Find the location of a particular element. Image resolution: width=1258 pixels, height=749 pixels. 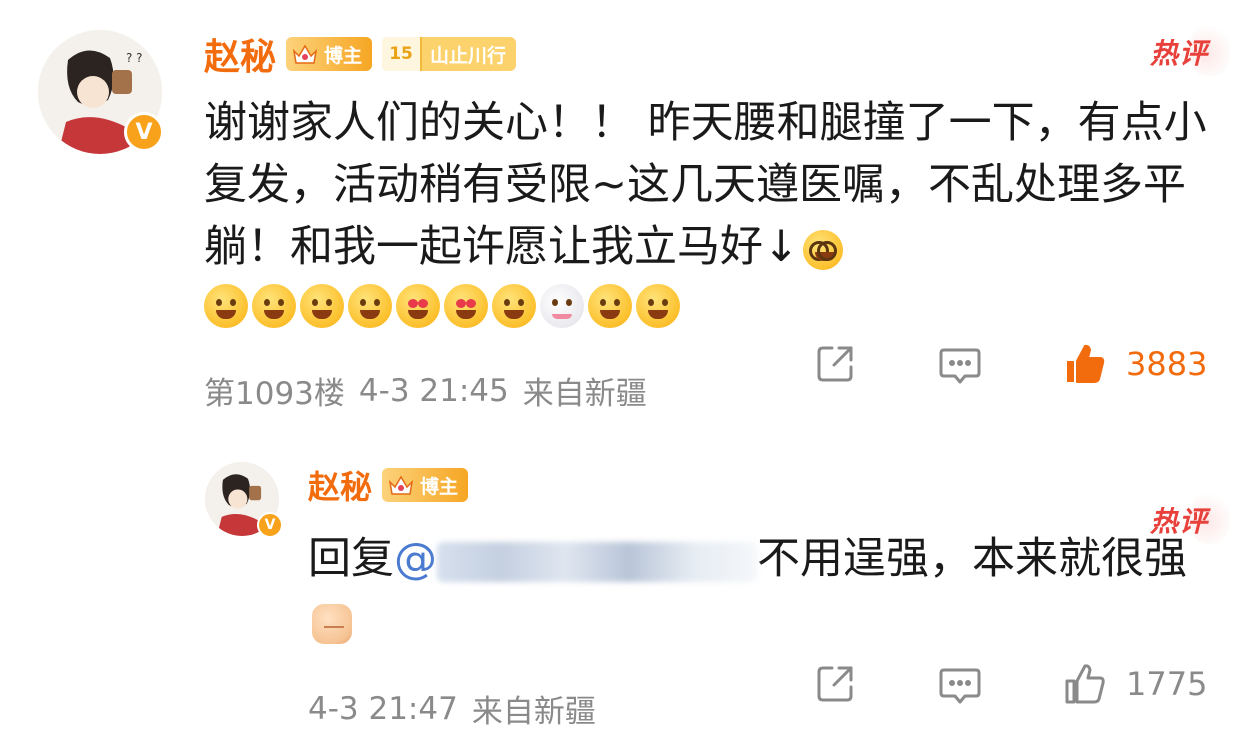

fan-level-badge: 15 山止川行 is located at coordinates (449, 54).